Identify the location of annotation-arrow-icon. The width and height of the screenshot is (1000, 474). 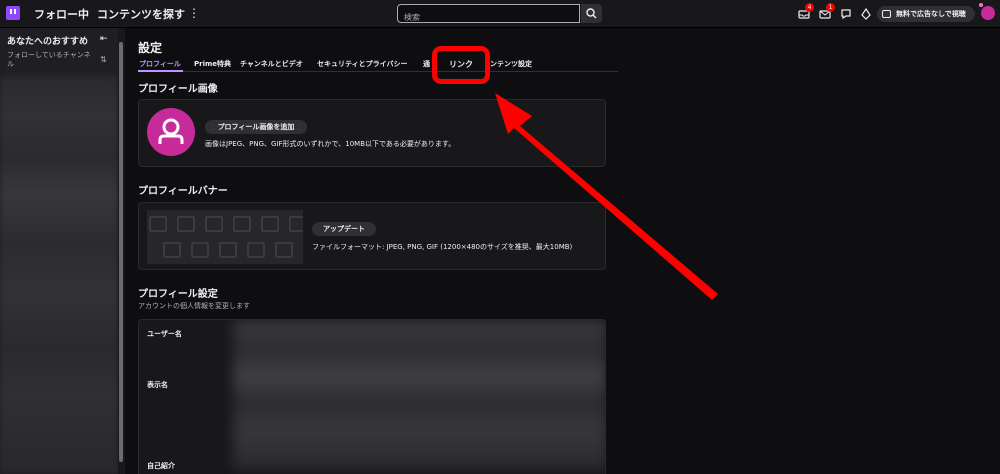
(606, 196).